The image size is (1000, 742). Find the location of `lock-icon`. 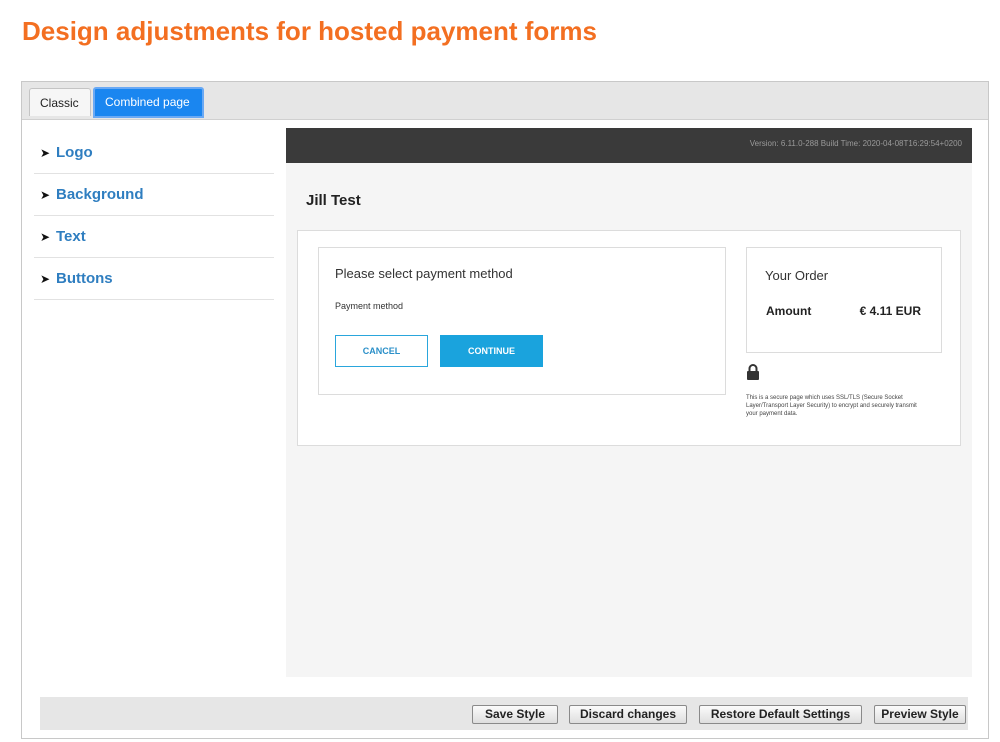

lock-icon is located at coordinates (753, 372).